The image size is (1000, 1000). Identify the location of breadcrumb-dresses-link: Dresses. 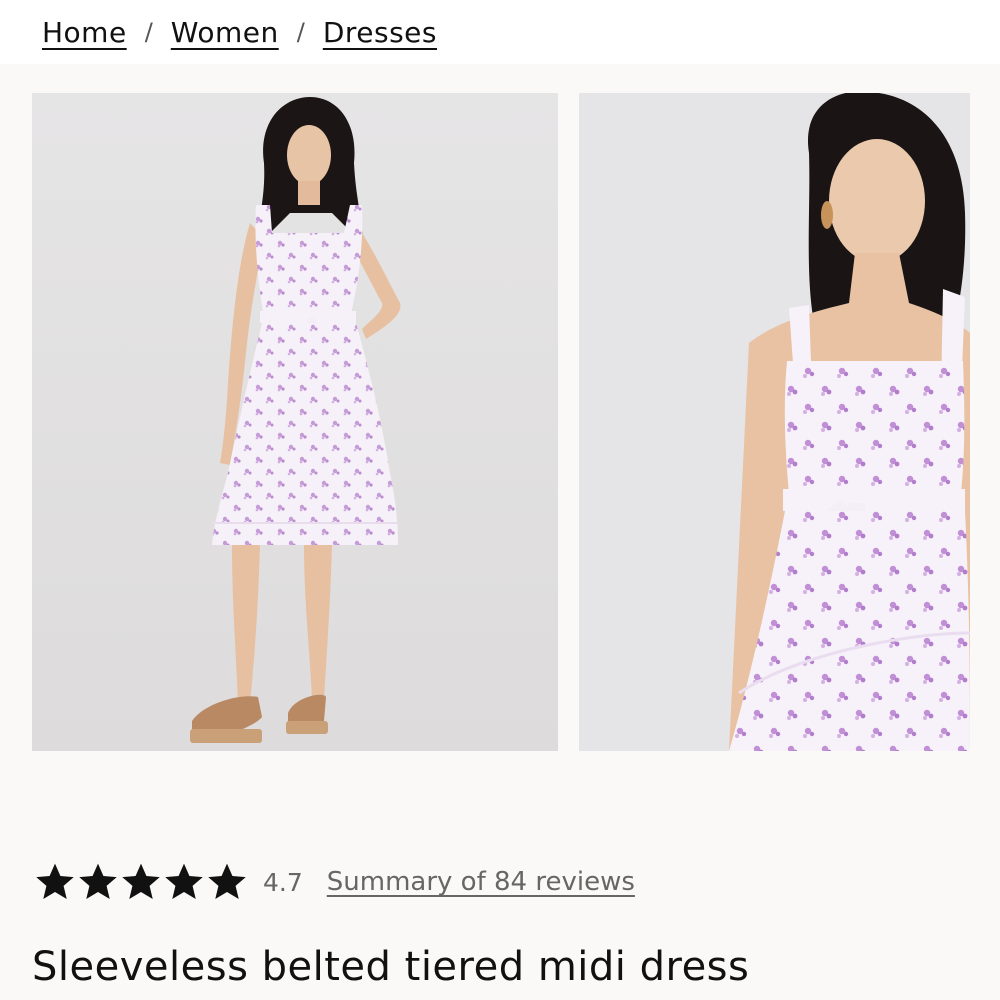
(380, 32).